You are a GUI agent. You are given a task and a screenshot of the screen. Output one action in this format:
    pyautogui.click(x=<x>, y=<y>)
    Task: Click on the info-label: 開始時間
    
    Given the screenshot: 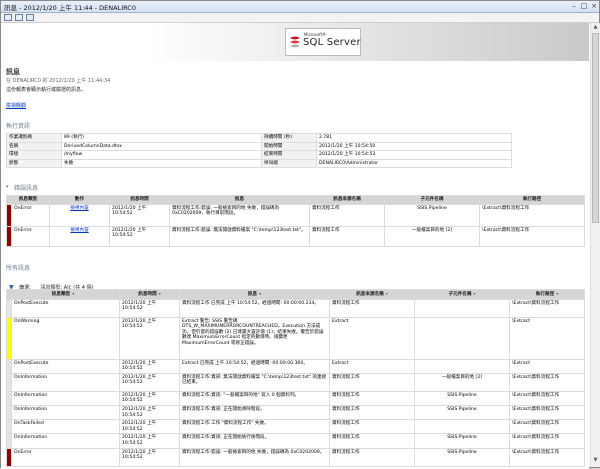 What is the action you would take?
    pyautogui.click(x=289, y=146)
    